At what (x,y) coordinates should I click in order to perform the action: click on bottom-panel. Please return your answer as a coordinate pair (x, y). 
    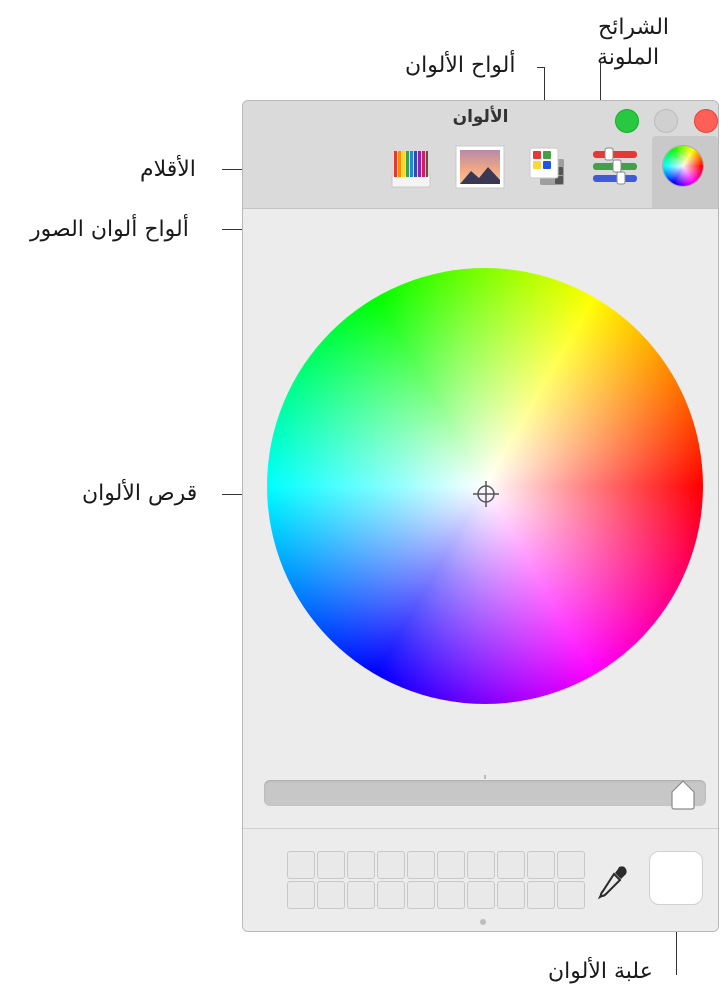
    Looking at the image, I should click on (480, 879).